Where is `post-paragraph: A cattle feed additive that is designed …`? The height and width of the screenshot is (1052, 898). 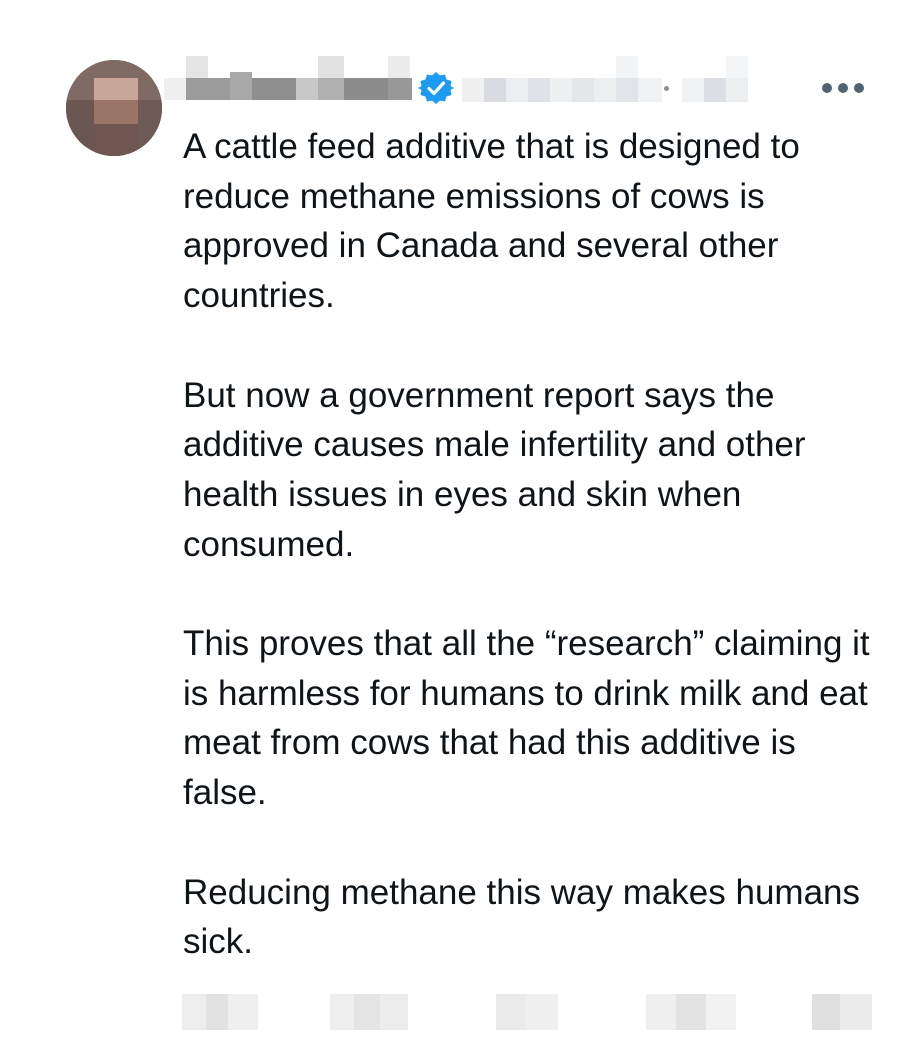
post-paragraph: A cattle feed additive that is designed … is located at coordinates (491, 221).